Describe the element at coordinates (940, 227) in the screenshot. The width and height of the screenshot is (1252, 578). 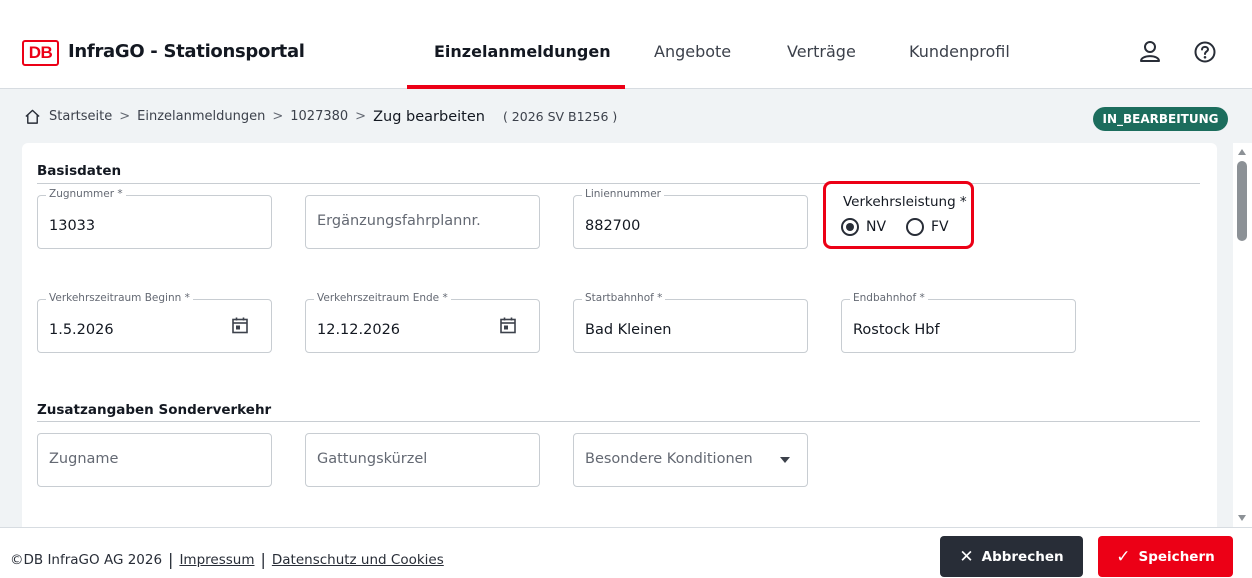
I see `radio-fv-label: FV` at that location.